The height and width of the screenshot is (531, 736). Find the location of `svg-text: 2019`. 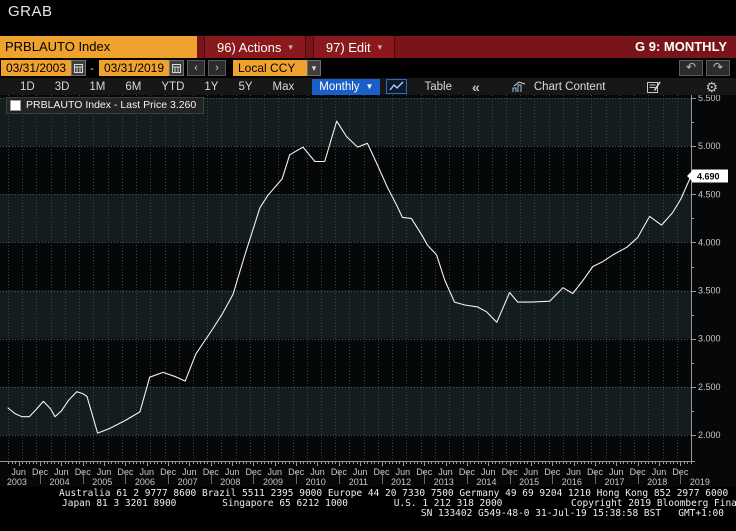

svg-text: 2019 is located at coordinates (700, 482).